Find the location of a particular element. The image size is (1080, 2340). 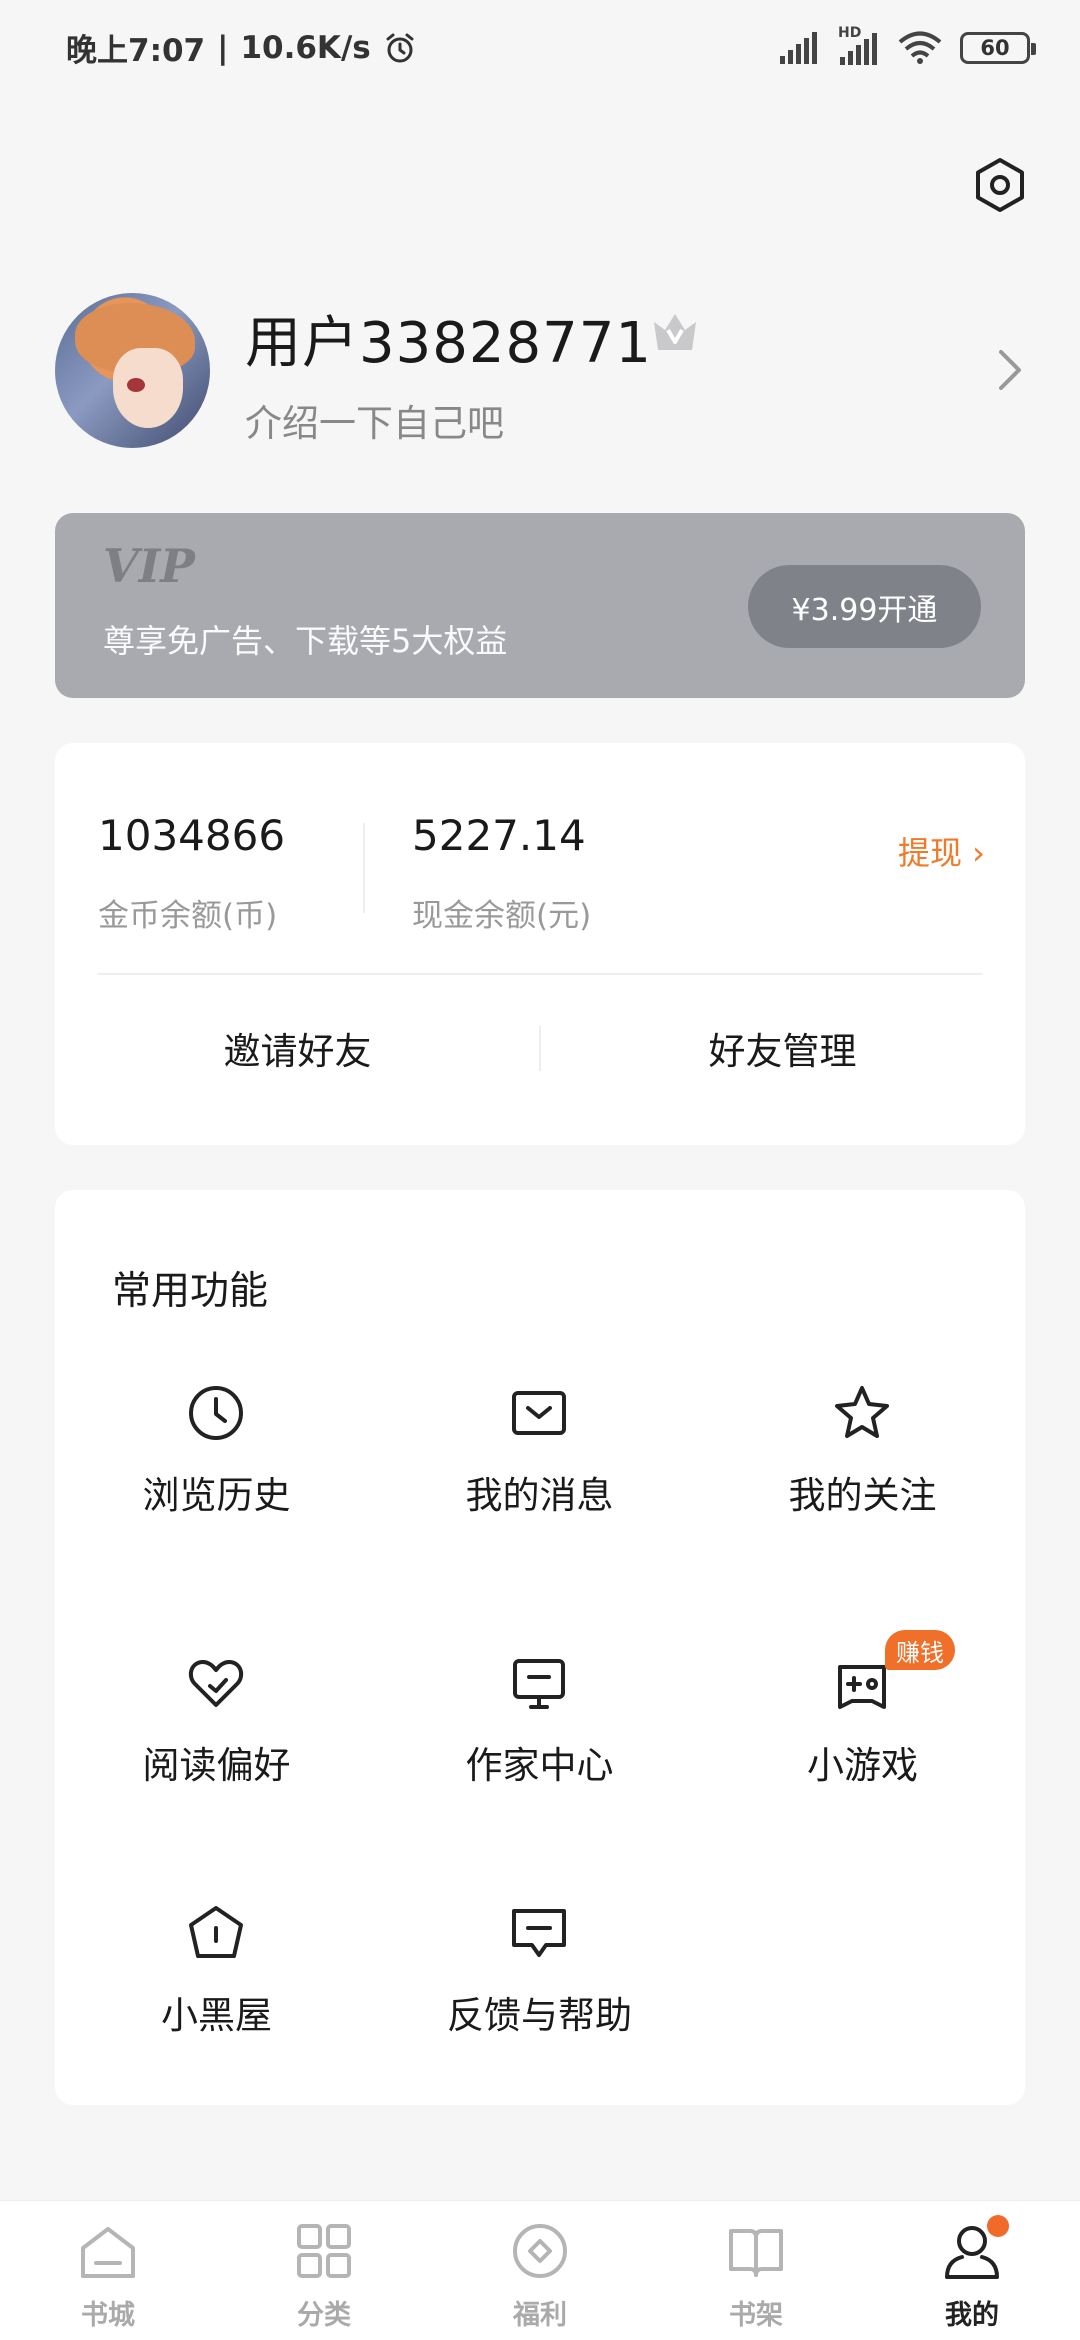

section-title: 常用功能 is located at coordinates (190, 1291).